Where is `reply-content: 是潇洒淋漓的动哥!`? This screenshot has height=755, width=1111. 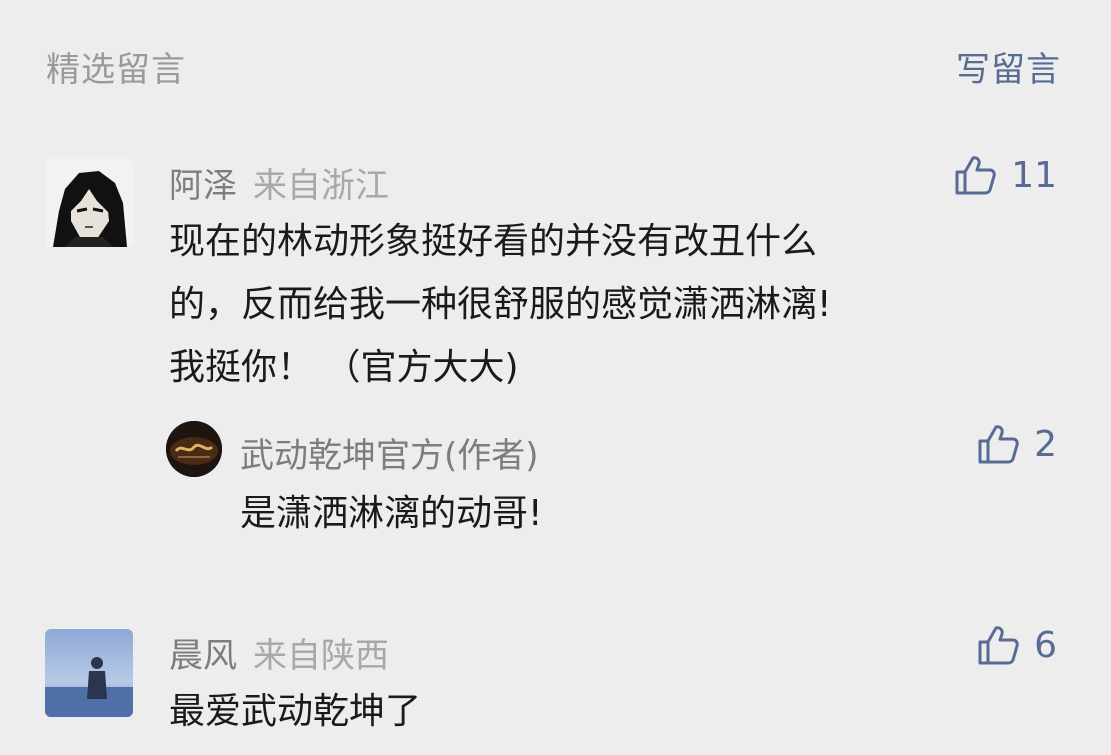
reply-content: 是潇洒淋漓的动哥! is located at coordinates (391, 513).